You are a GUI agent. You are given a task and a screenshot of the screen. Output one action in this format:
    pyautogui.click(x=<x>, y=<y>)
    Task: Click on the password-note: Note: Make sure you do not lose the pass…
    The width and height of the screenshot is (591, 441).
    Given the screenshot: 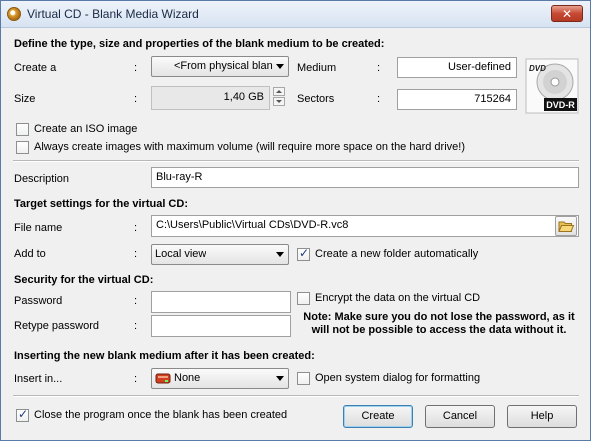 What is the action you would take?
    pyautogui.click(x=439, y=323)
    